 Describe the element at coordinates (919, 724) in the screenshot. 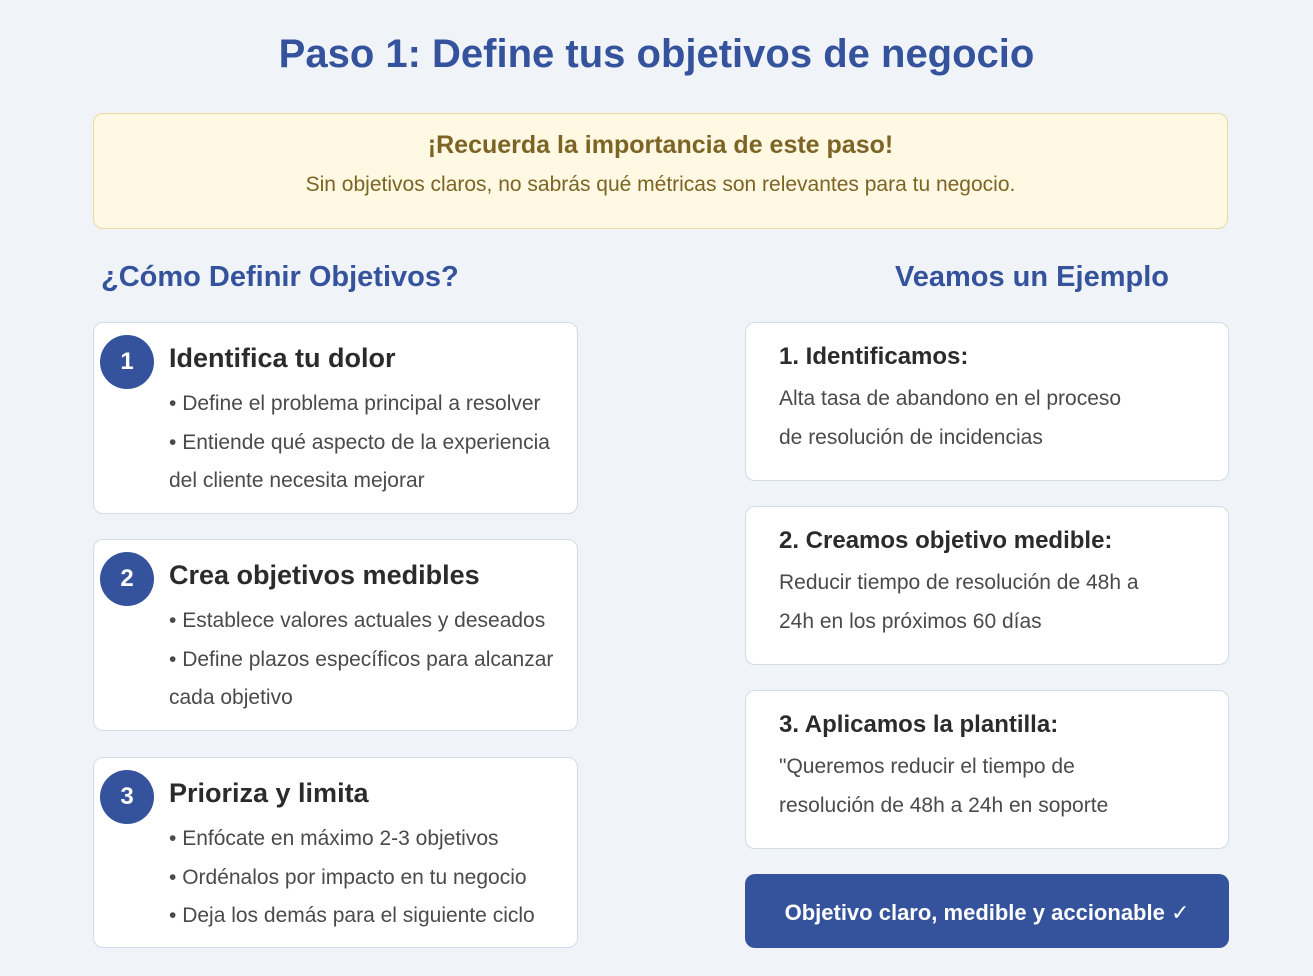

I see `example-card-title: 3. Aplicamos la plantilla:` at that location.